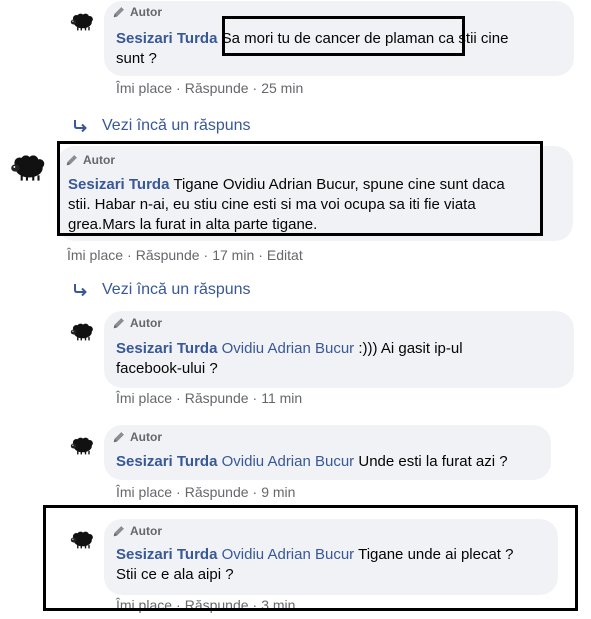 The image size is (591, 619). I want to click on comment-actions: Îmi place · Răspunde · 11 min, so click(209, 398).